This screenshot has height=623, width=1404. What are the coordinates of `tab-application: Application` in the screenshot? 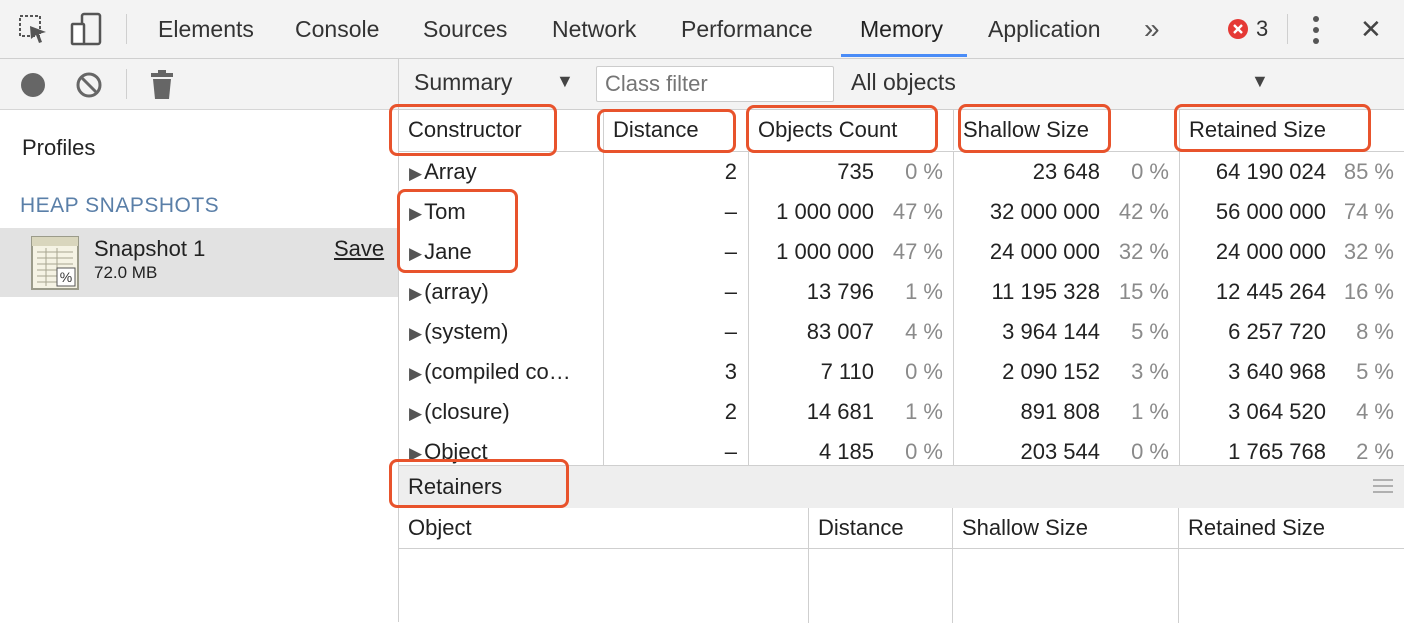 It's located at (1044, 29).